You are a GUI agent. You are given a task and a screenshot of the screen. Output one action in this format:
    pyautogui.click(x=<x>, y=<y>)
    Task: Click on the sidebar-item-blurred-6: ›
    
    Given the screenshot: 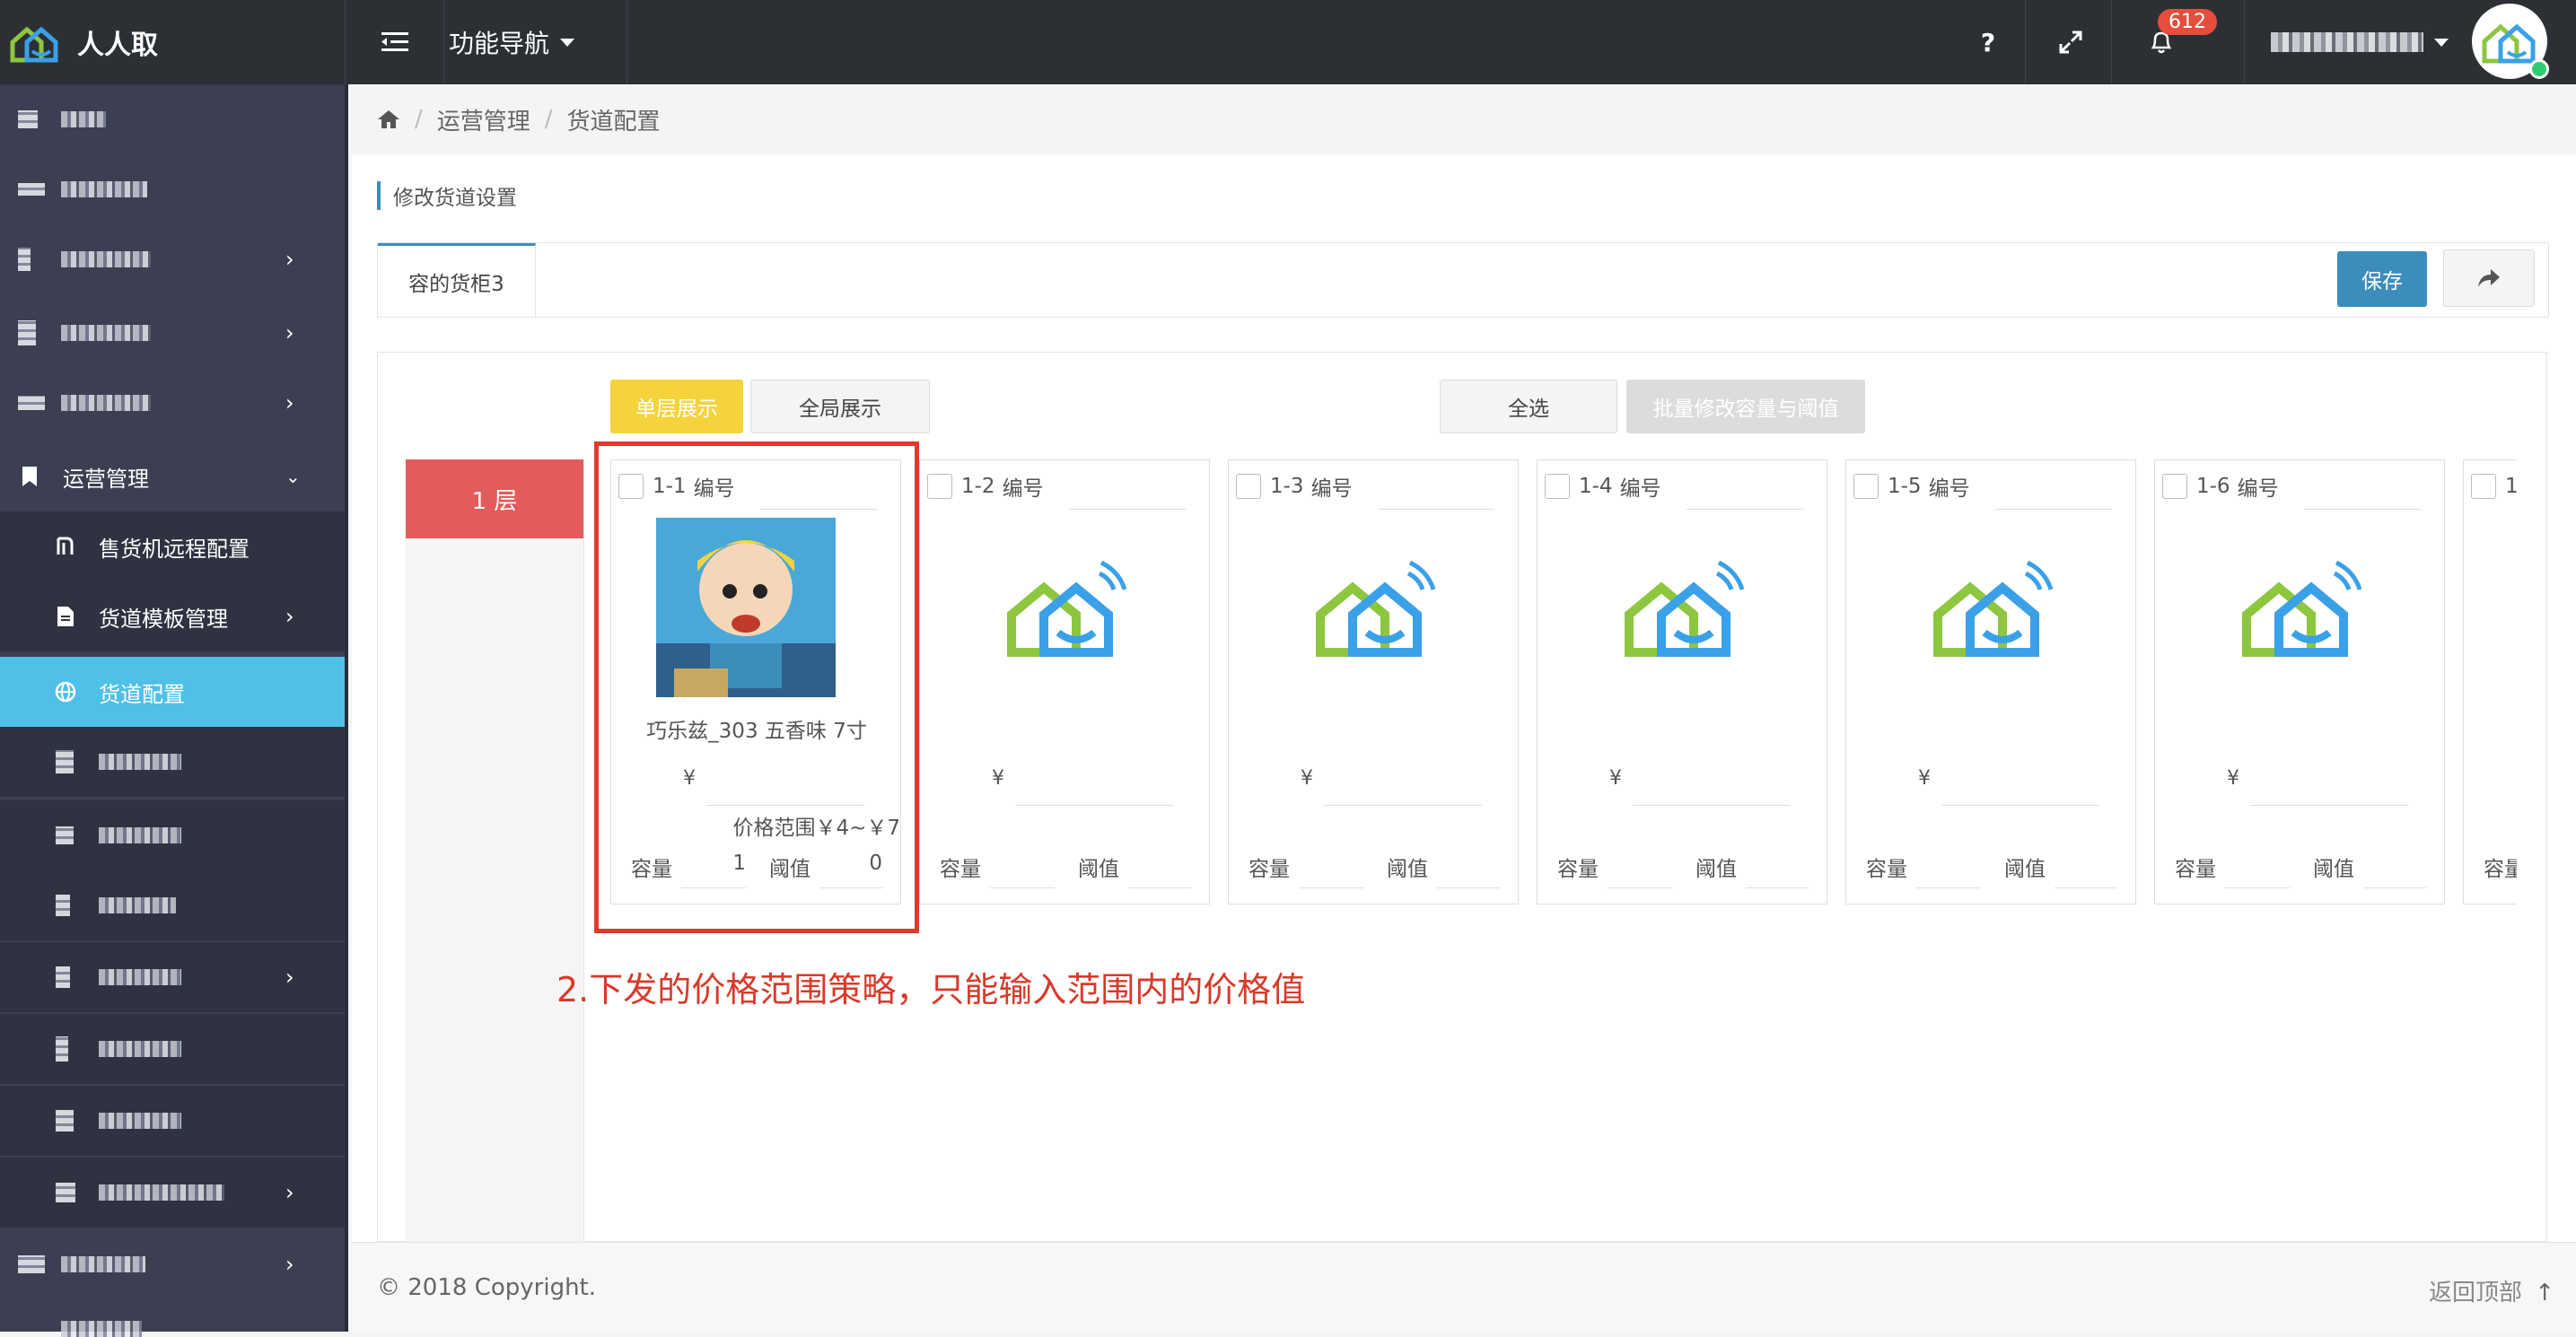 What is the action you would take?
    pyautogui.click(x=172, y=1264)
    